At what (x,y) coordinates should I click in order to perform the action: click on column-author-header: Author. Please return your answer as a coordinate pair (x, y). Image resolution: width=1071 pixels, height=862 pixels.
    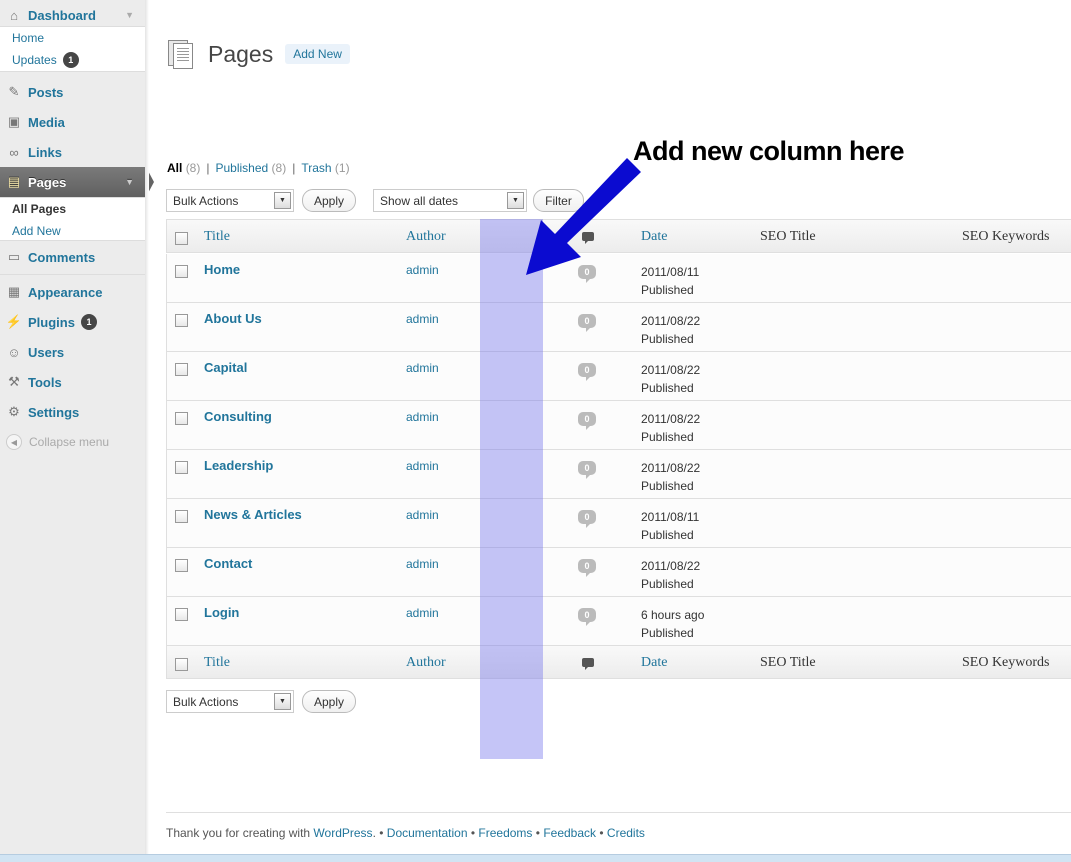
    Looking at the image, I should click on (426, 237).